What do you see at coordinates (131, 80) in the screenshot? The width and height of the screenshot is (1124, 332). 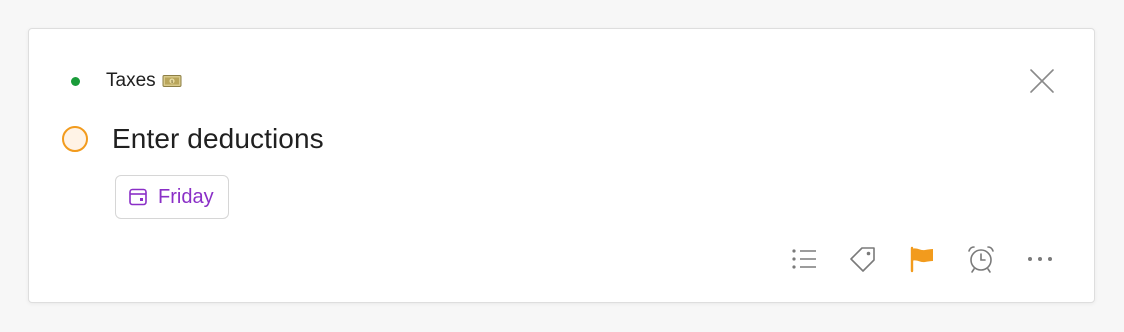 I see `project-name: Taxes` at bounding box center [131, 80].